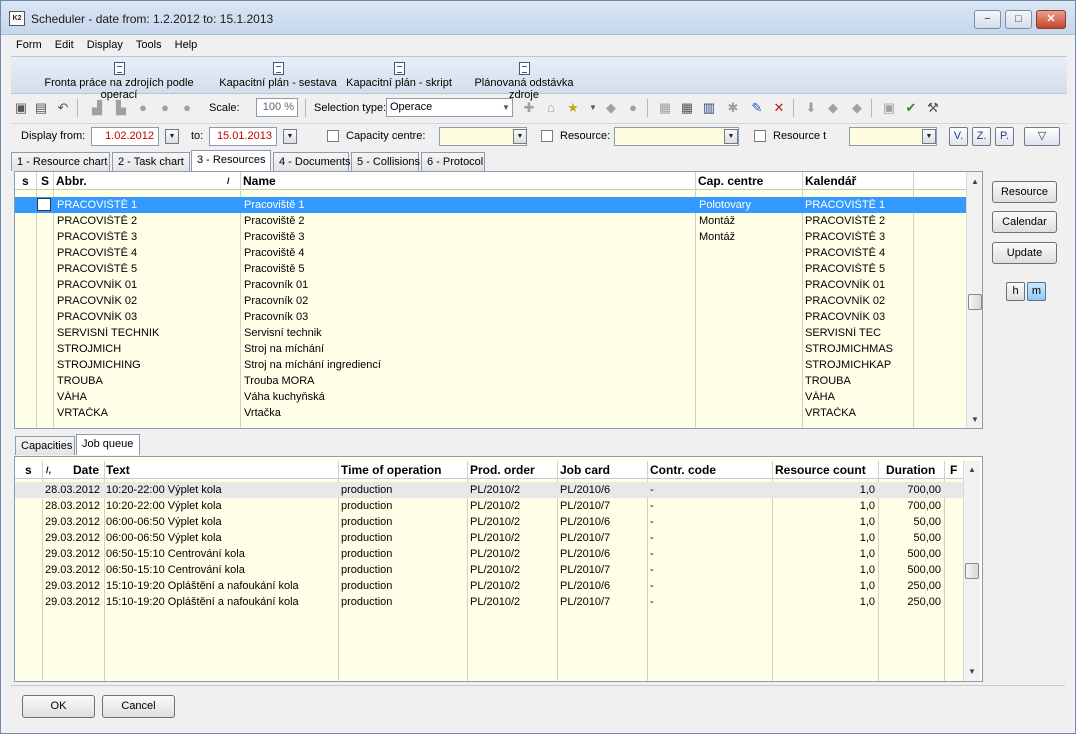 The image size is (1076, 734). What do you see at coordinates (97, 108) in the screenshot?
I see `chart-icon: ▟` at bounding box center [97, 108].